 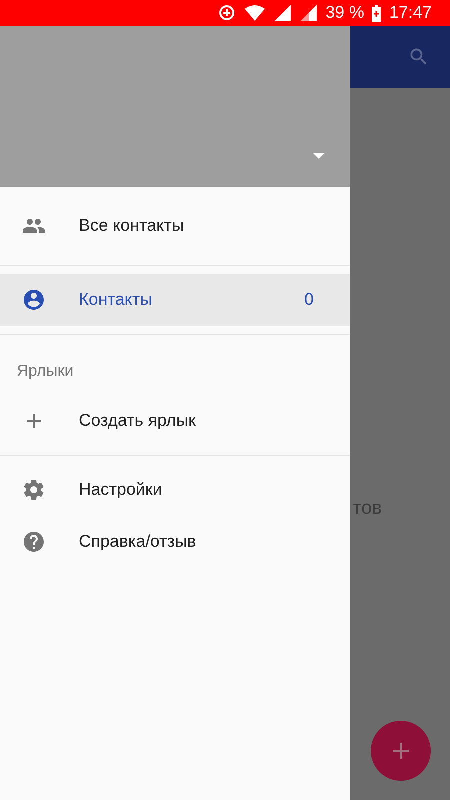 I want to click on drawer-item: Все контакты, so click(x=175, y=222).